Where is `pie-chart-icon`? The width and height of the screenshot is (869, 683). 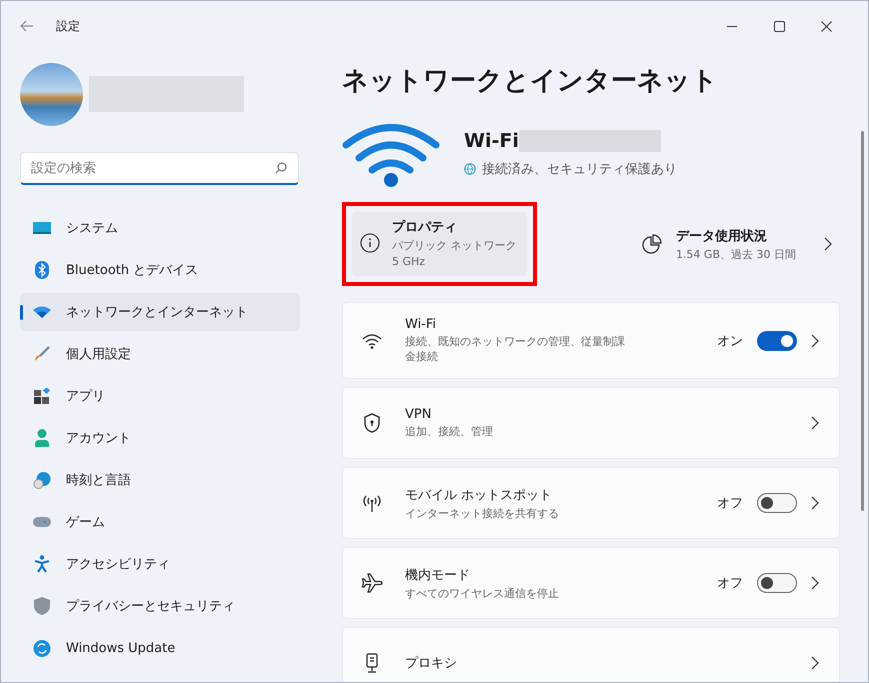
pie-chart-icon is located at coordinates (652, 244).